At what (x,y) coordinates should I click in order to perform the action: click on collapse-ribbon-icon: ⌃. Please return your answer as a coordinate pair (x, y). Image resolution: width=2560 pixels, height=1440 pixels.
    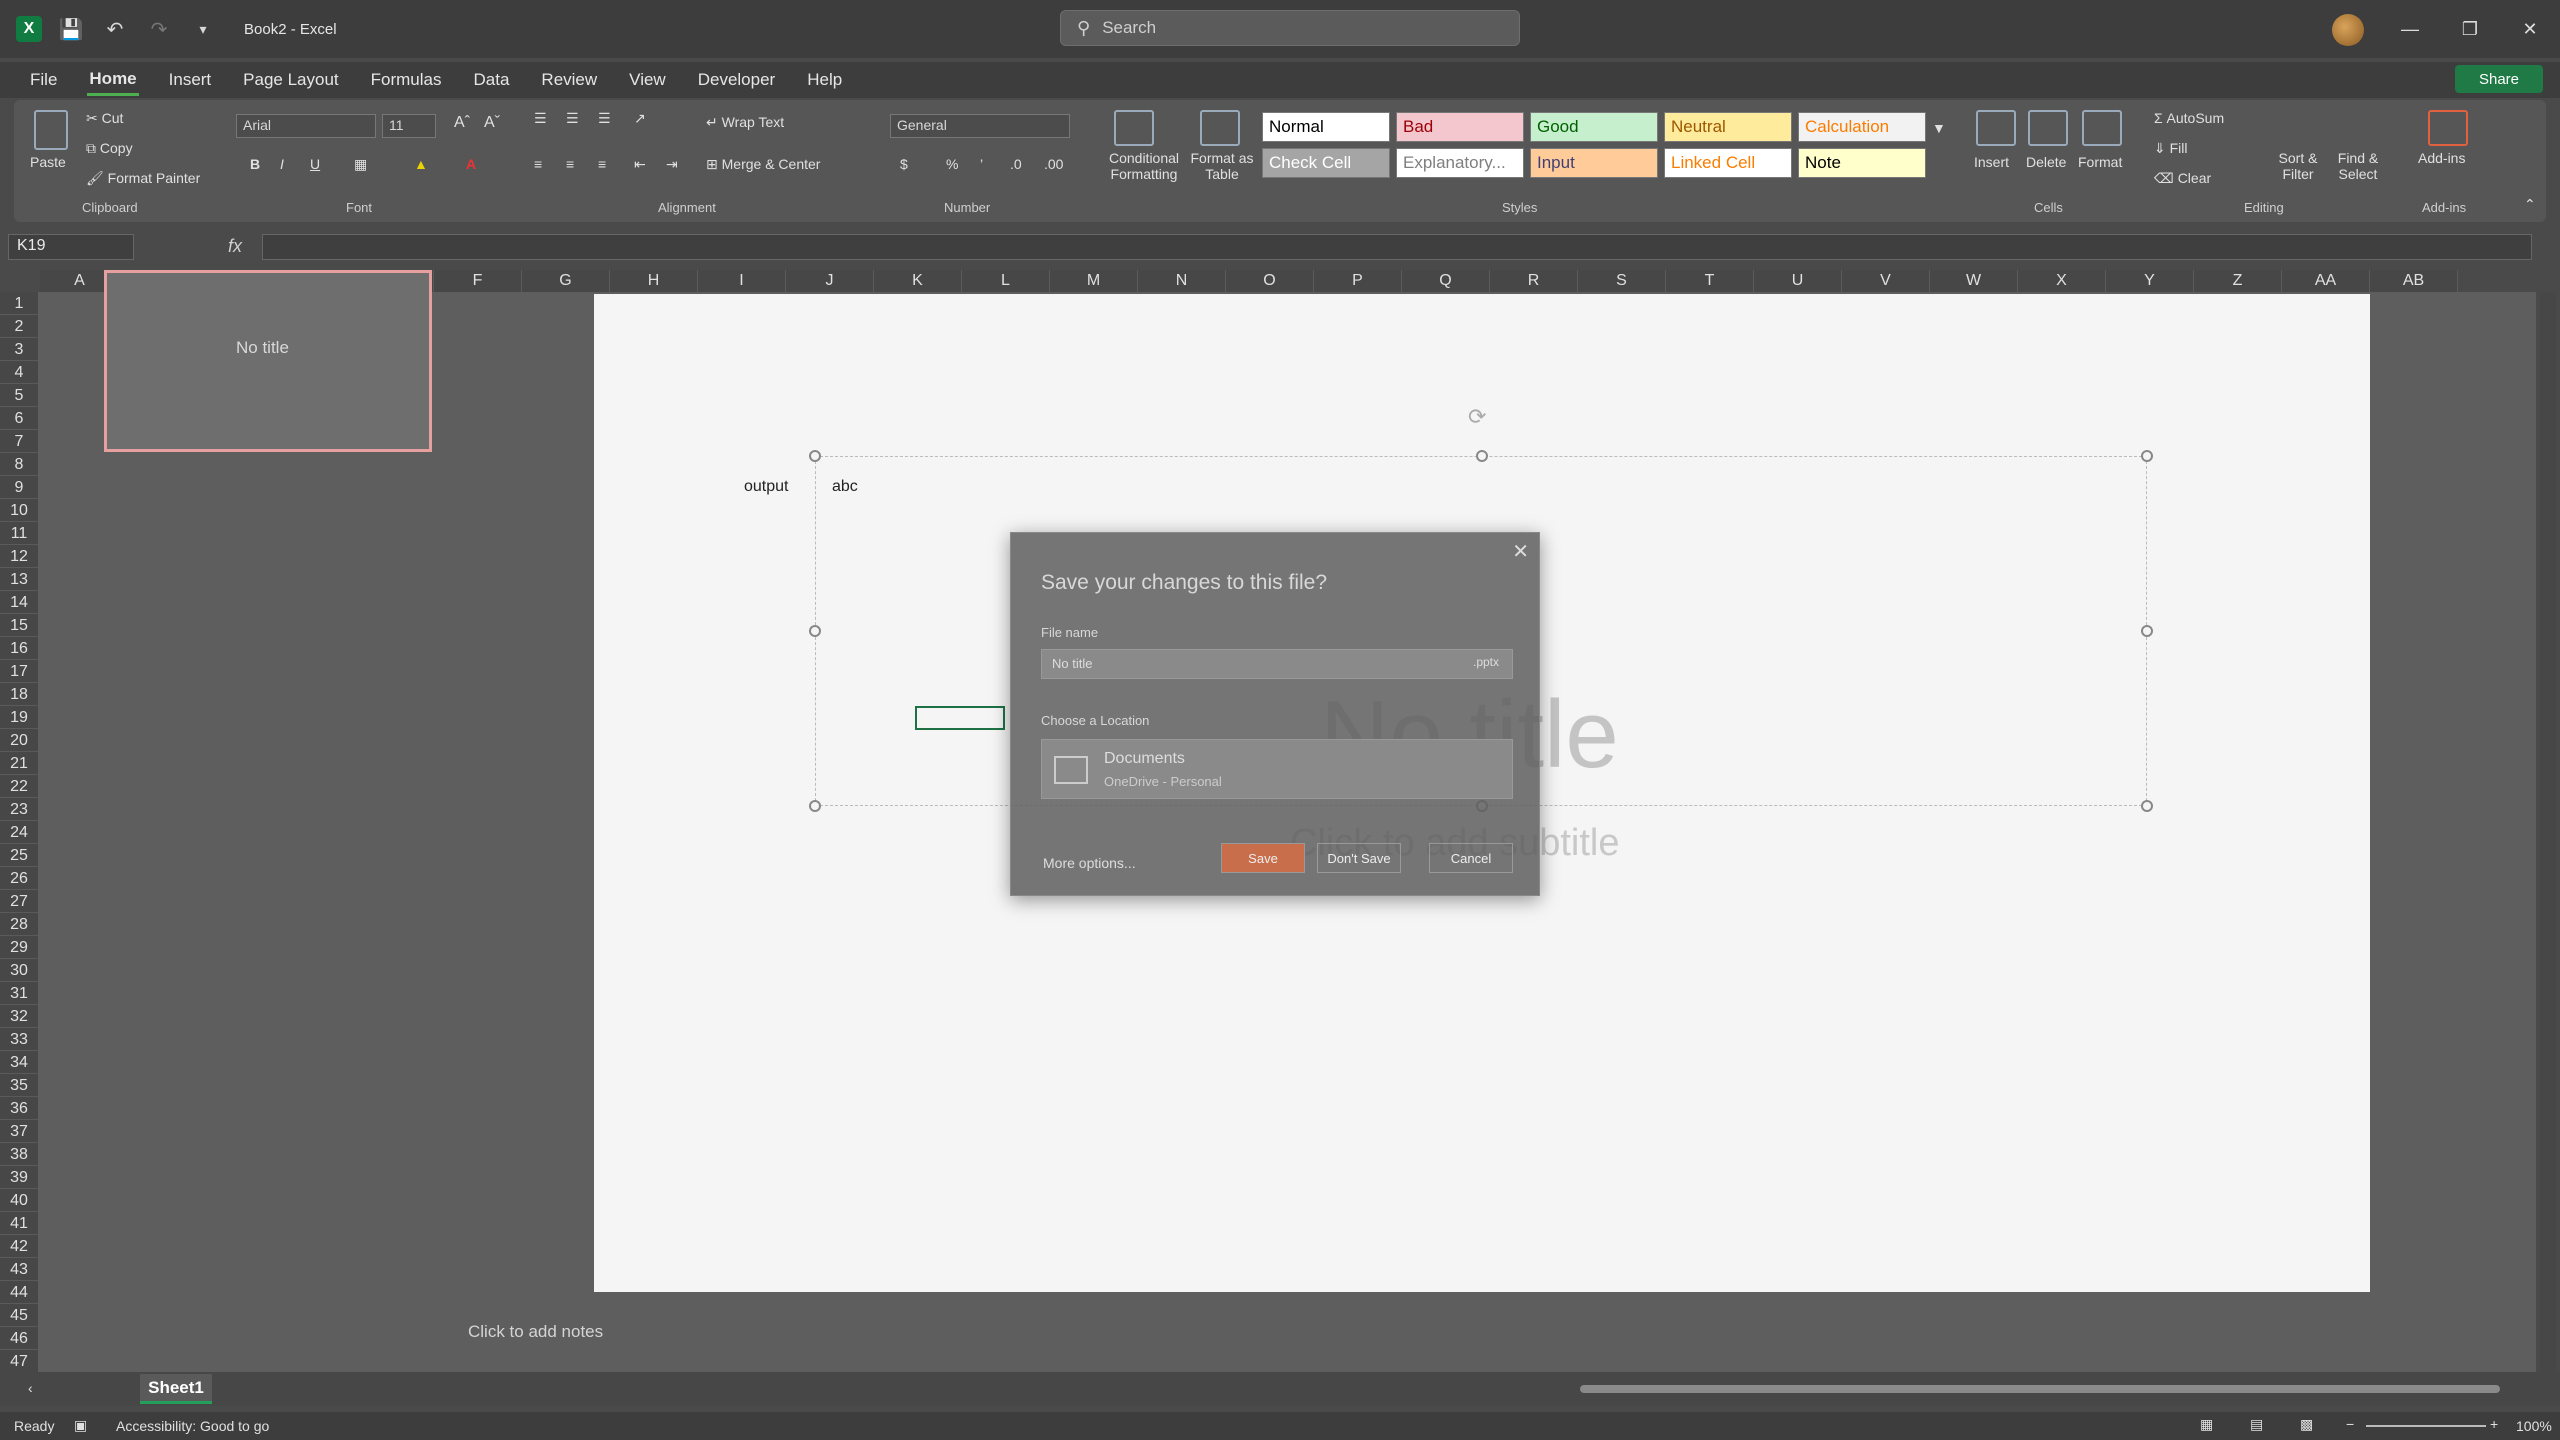
    Looking at the image, I should click on (2530, 204).